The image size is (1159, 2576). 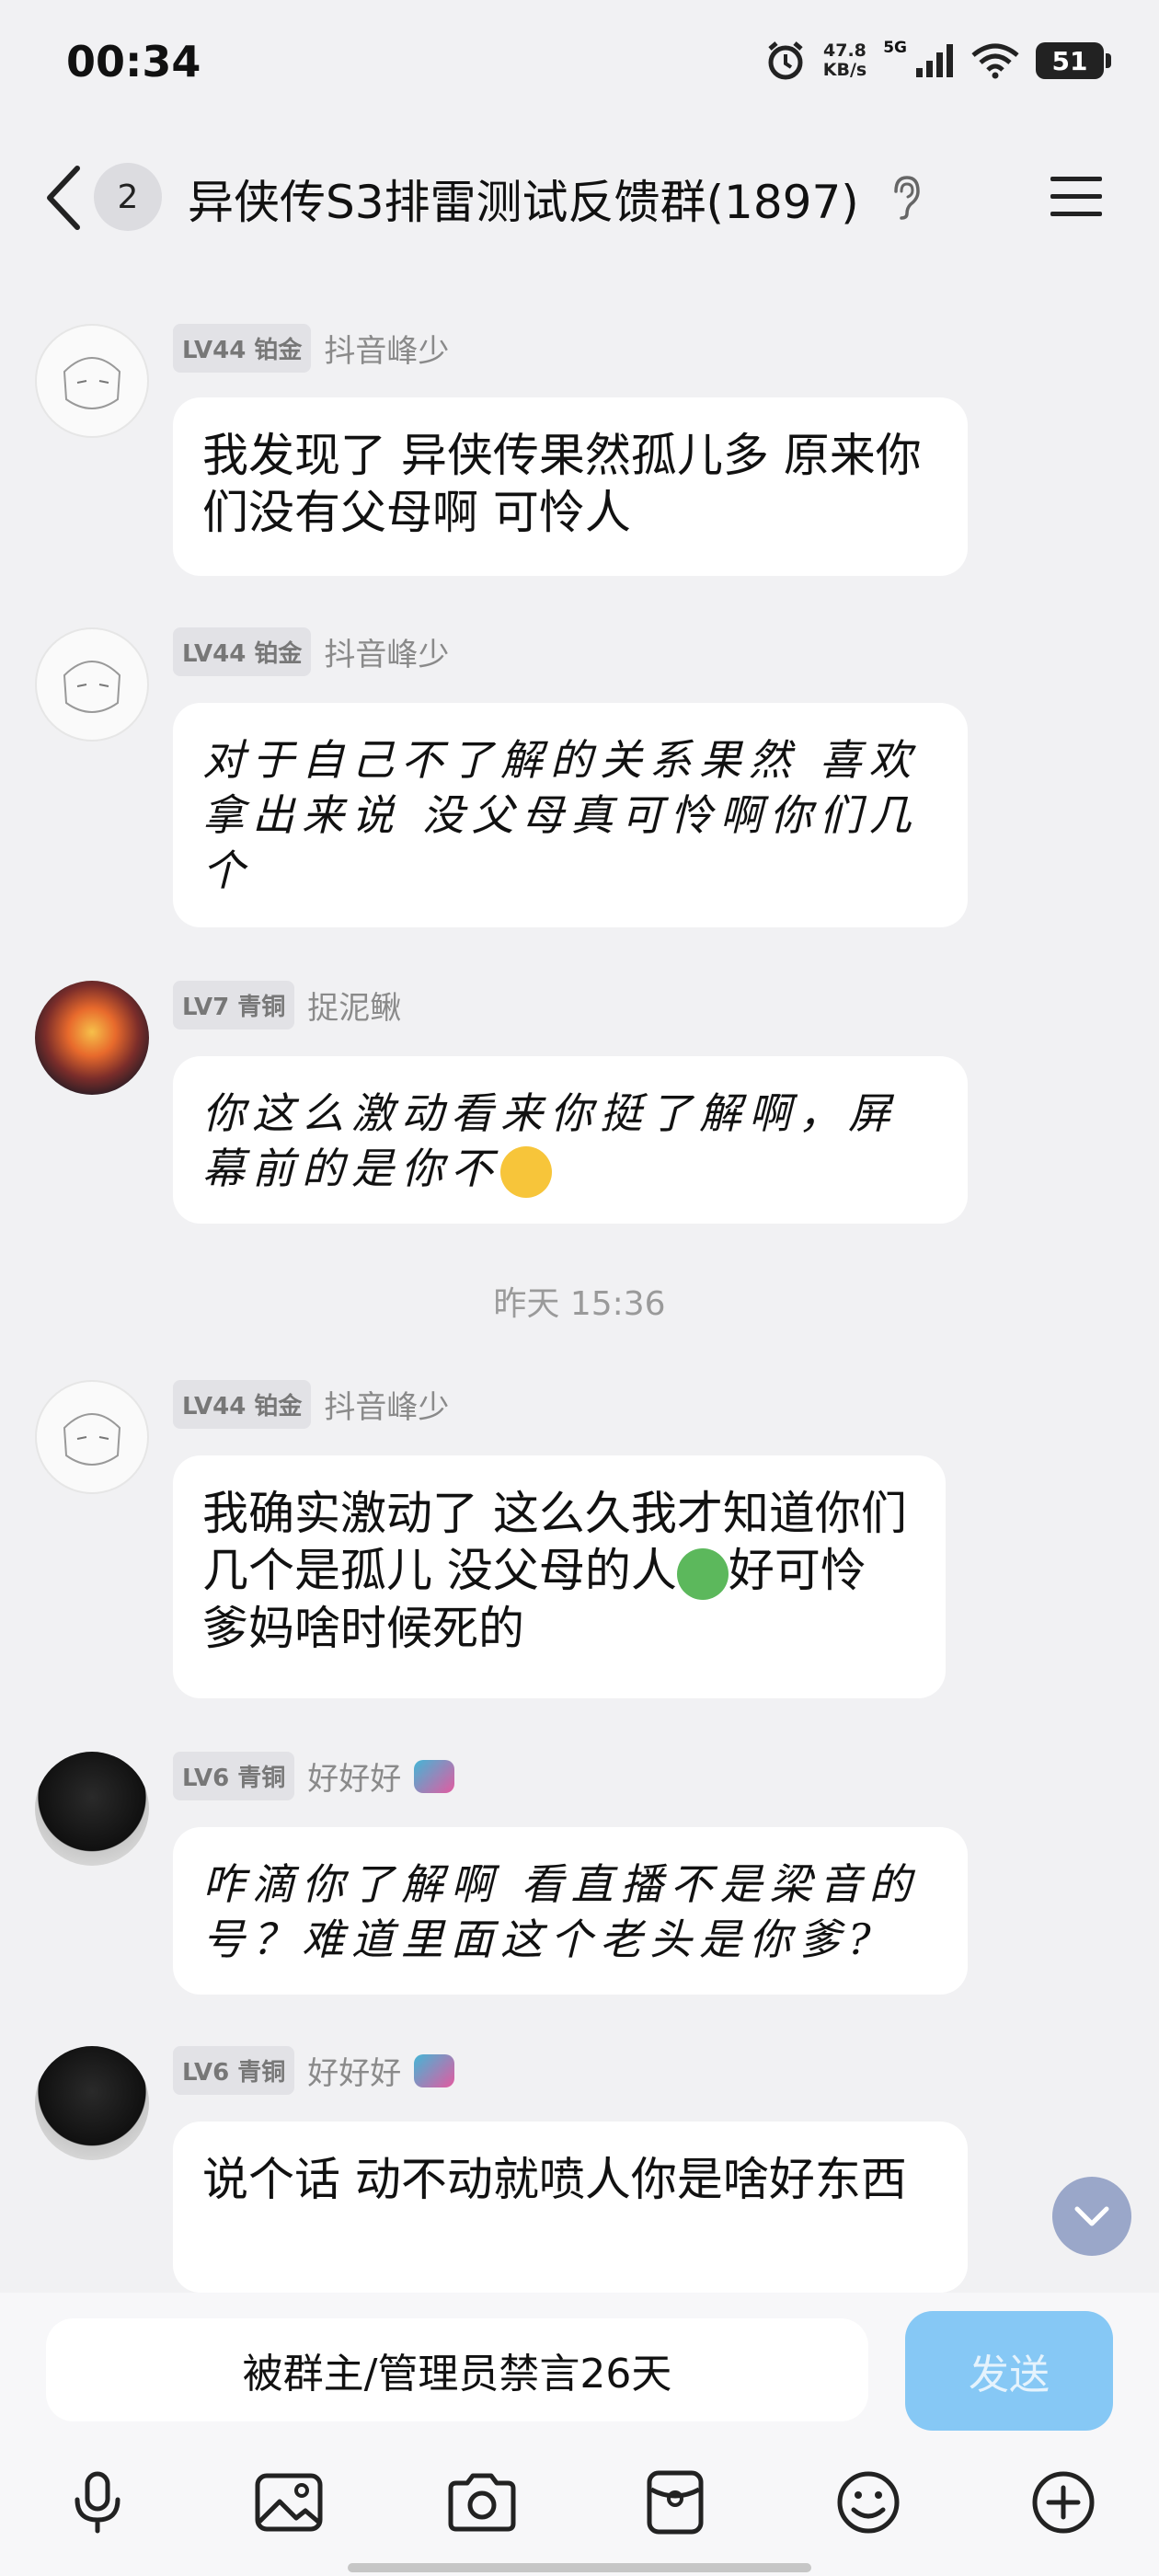 I want to click on emoji-button, so click(x=868, y=2502).